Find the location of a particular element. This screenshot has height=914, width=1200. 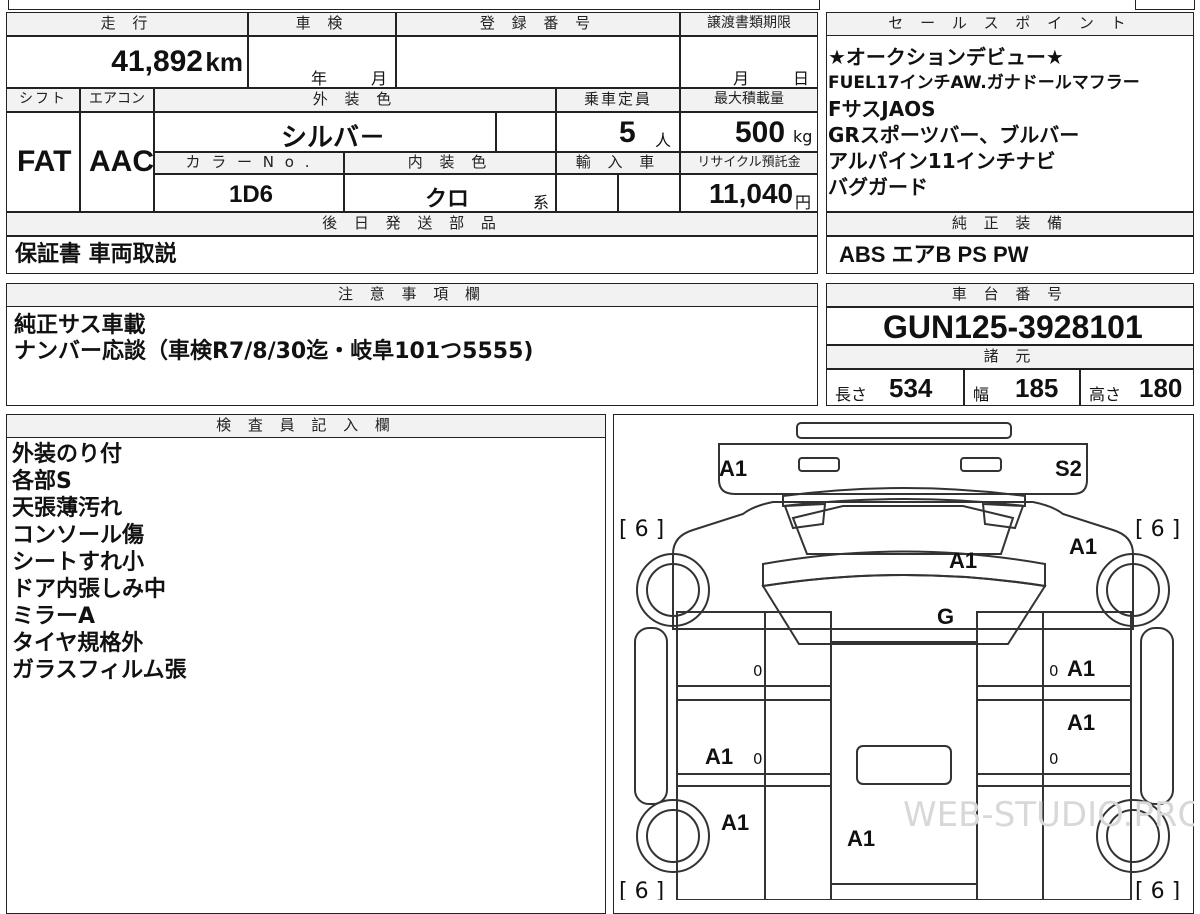

exterior-color-extra-cell is located at coordinates (526, 132).